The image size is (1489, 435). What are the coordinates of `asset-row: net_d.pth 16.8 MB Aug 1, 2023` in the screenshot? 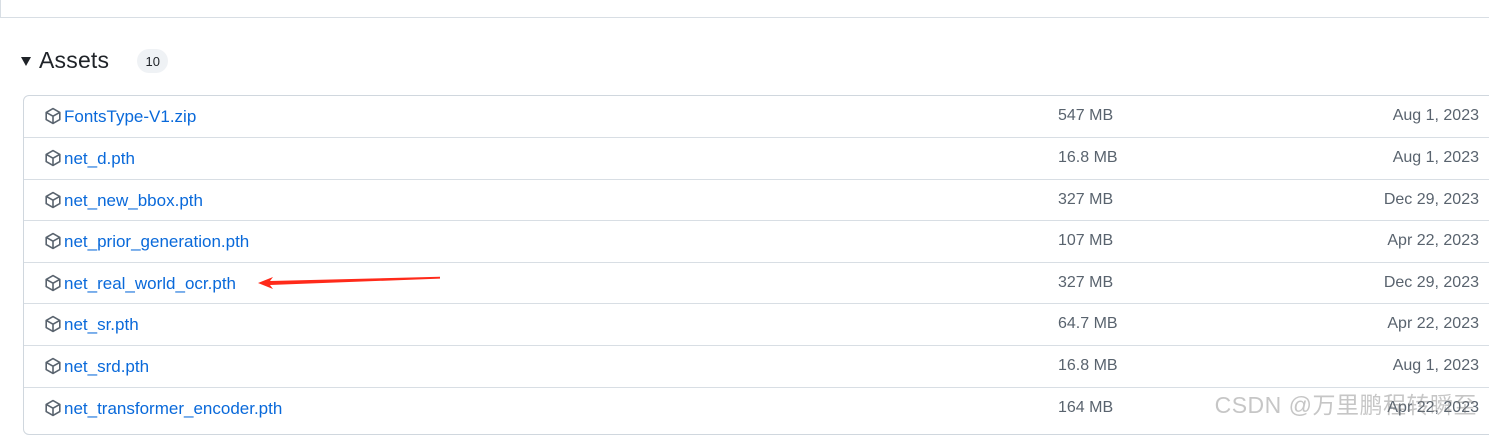 It's located at (756, 157).